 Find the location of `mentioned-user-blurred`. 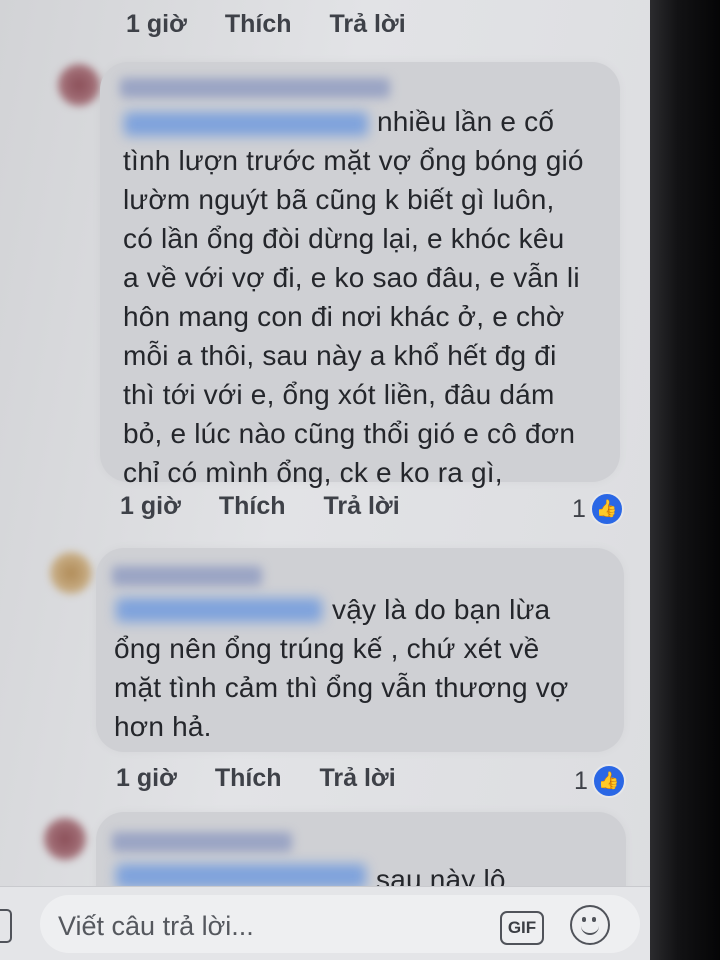

mentioned-user-blurred is located at coordinates (241, 876).